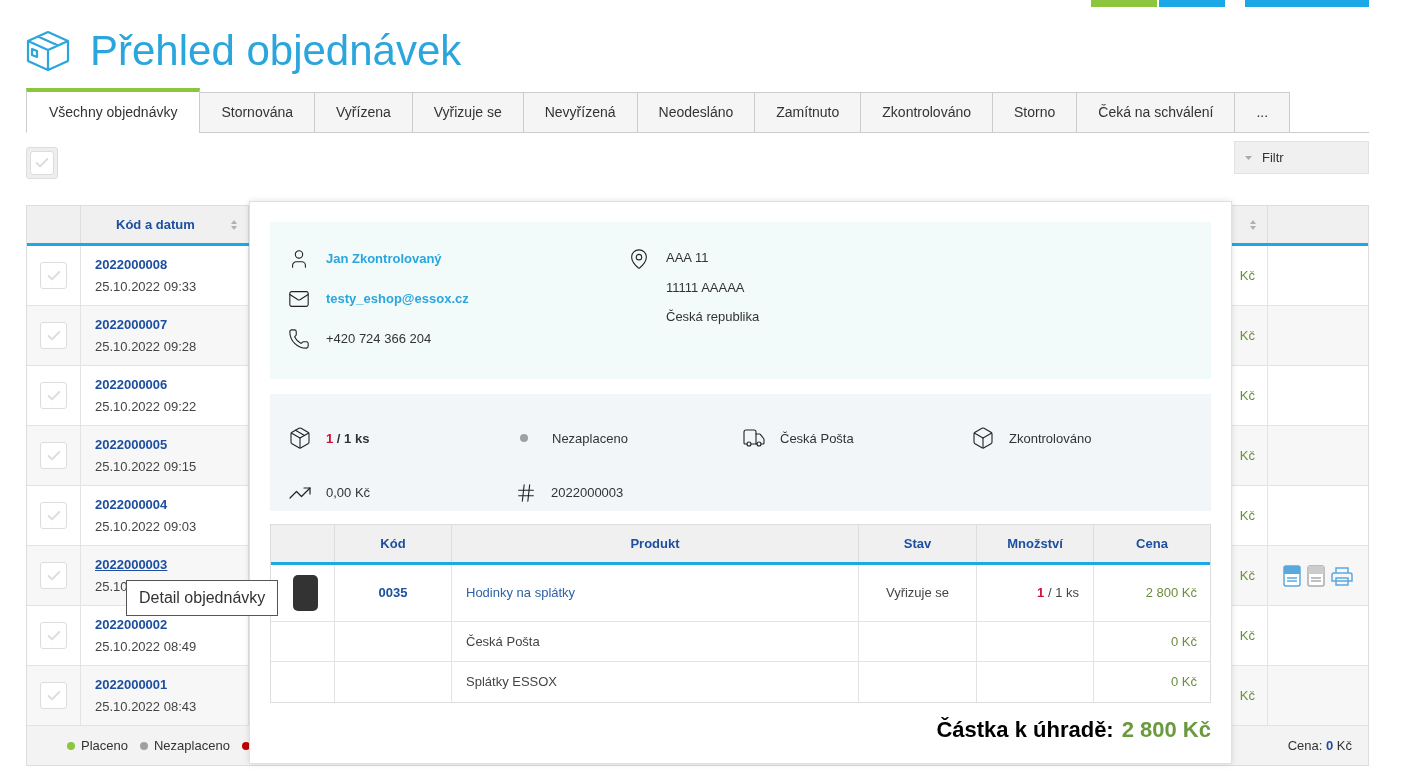 This screenshot has height=784, width=1401. What do you see at coordinates (512, 682) in the screenshot?
I see `item-name: Splátky ESSOX` at bounding box center [512, 682].